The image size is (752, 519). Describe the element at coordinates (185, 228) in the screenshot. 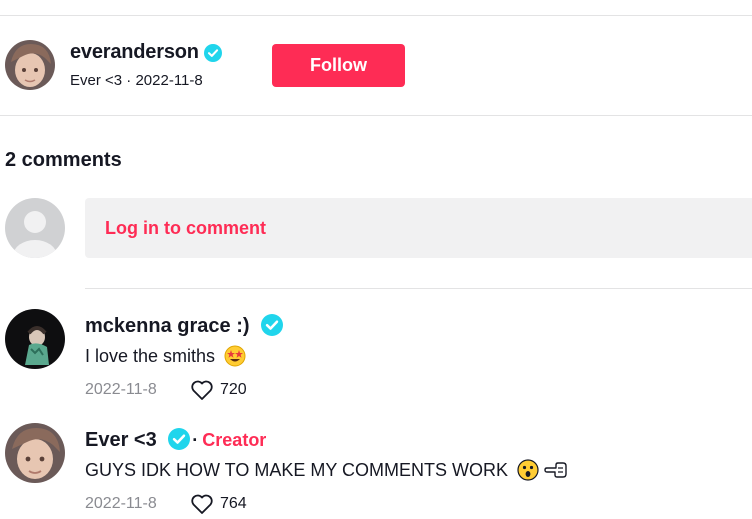

I see `login-to-comment-link: Log in to comment` at that location.